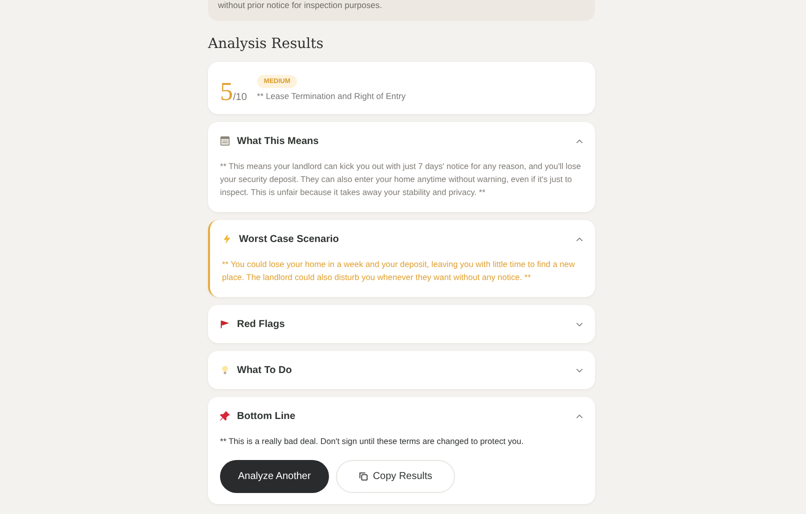  What do you see at coordinates (266, 416) in the screenshot?
I see `section-title: Bottom Line` at bounding box center [266, 416].